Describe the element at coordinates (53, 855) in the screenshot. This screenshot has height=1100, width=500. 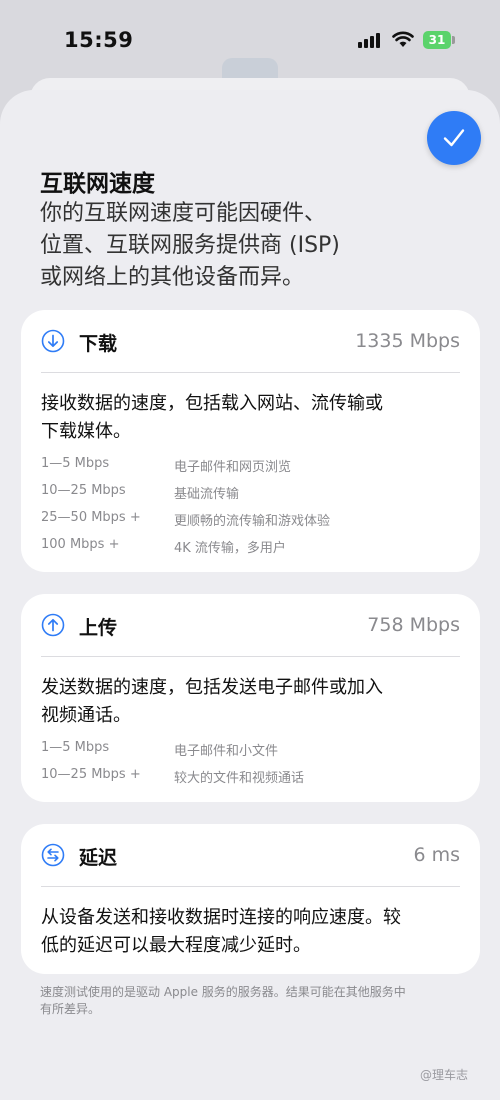
I see `arrows-left-right-circle-icon` at that location.